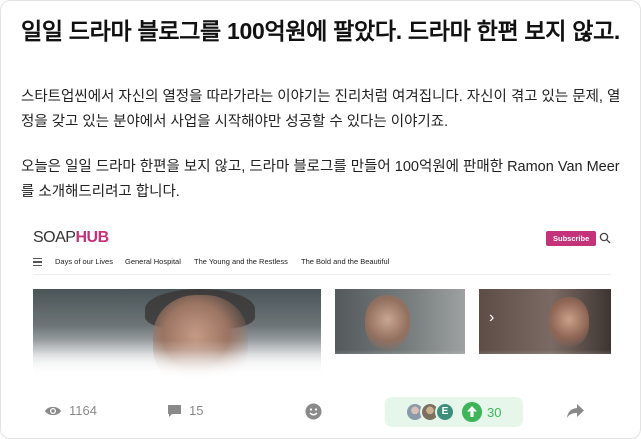 This screenshot has height=439, width=641. Describe the element at coordinates (575, 411) in the screenshot. I see `share-icon` at that location.